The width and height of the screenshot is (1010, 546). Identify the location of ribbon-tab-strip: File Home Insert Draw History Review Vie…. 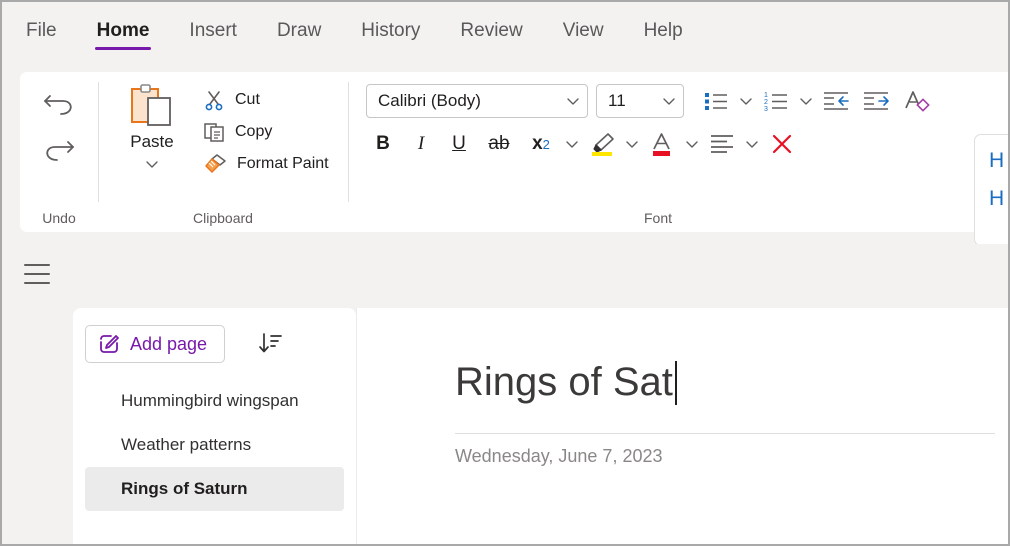
(505, 33).